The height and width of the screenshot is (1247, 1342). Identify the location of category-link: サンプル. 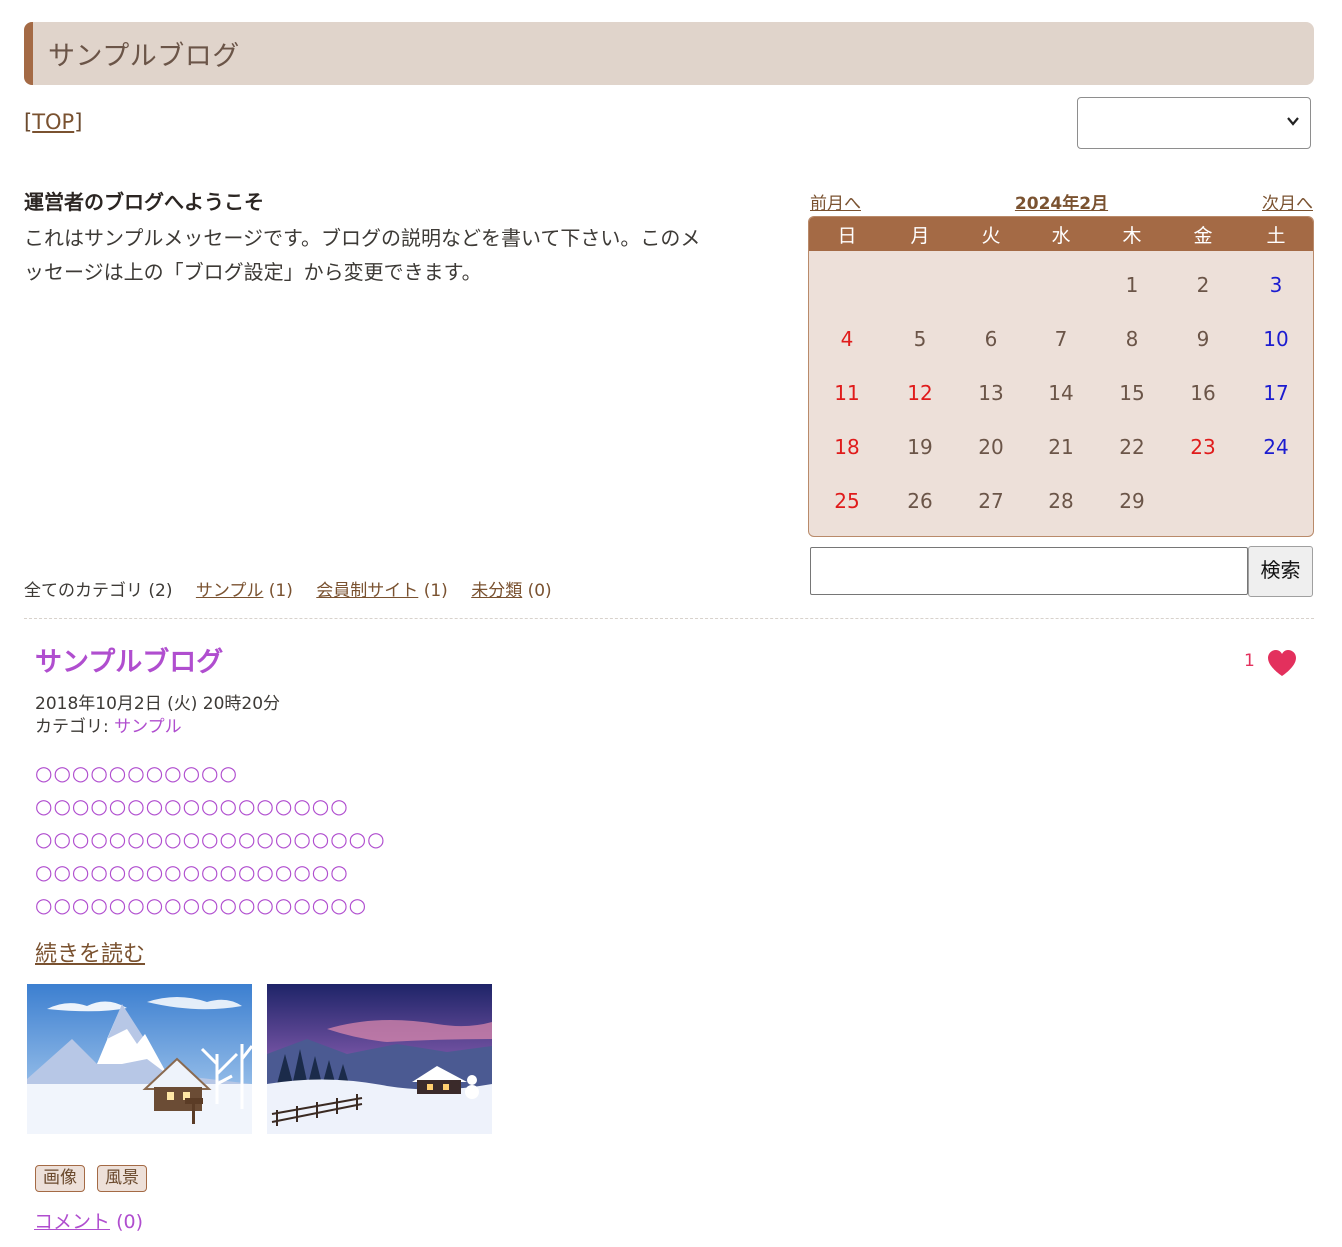
(230, 591).